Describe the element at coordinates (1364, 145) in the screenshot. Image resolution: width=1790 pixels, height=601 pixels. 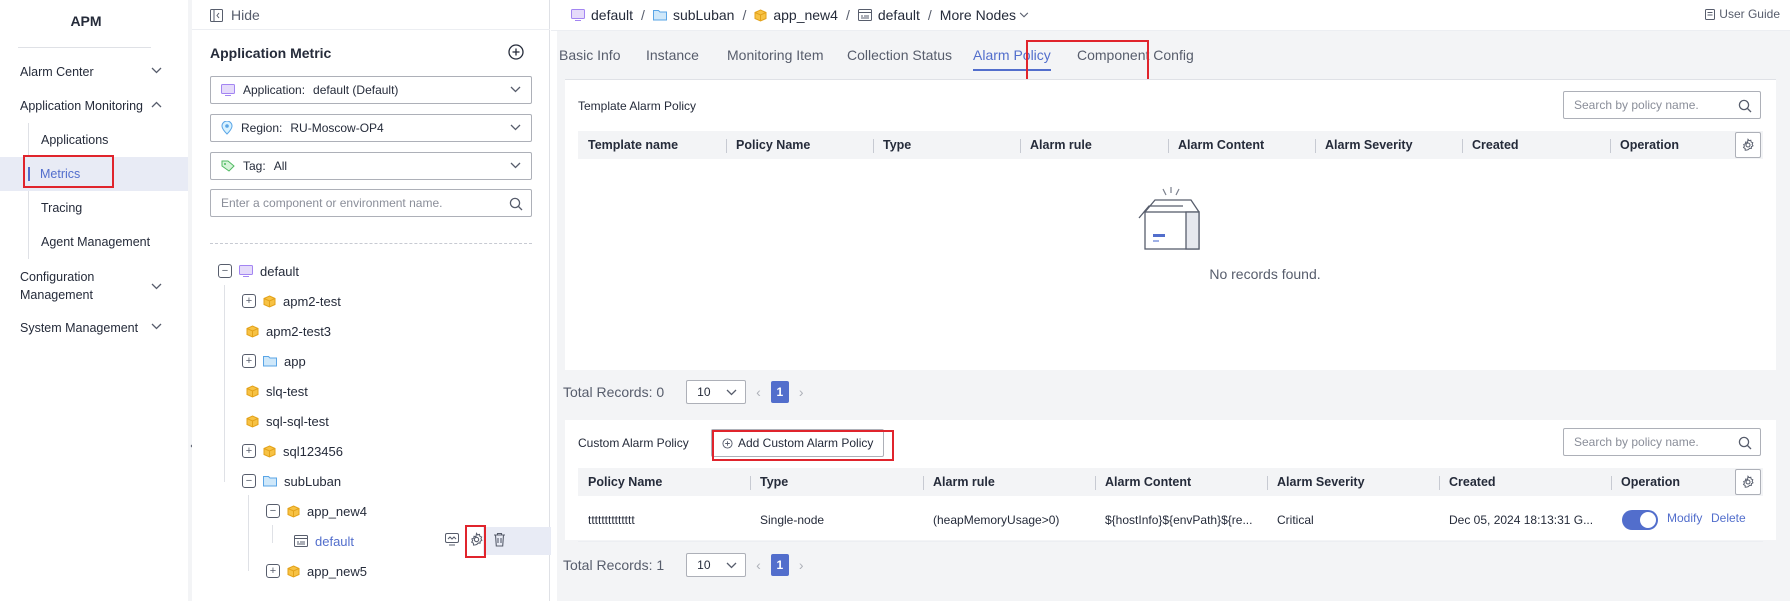
I see `column-header: Alarm Severity` at that location.